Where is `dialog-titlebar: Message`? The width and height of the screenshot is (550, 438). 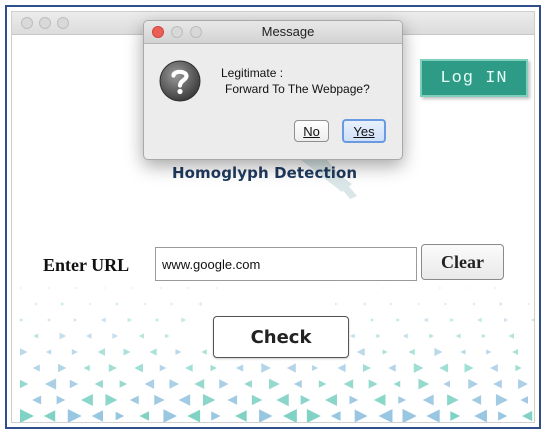 dialog-titlebar: Message is located at coordinates (273, 32).